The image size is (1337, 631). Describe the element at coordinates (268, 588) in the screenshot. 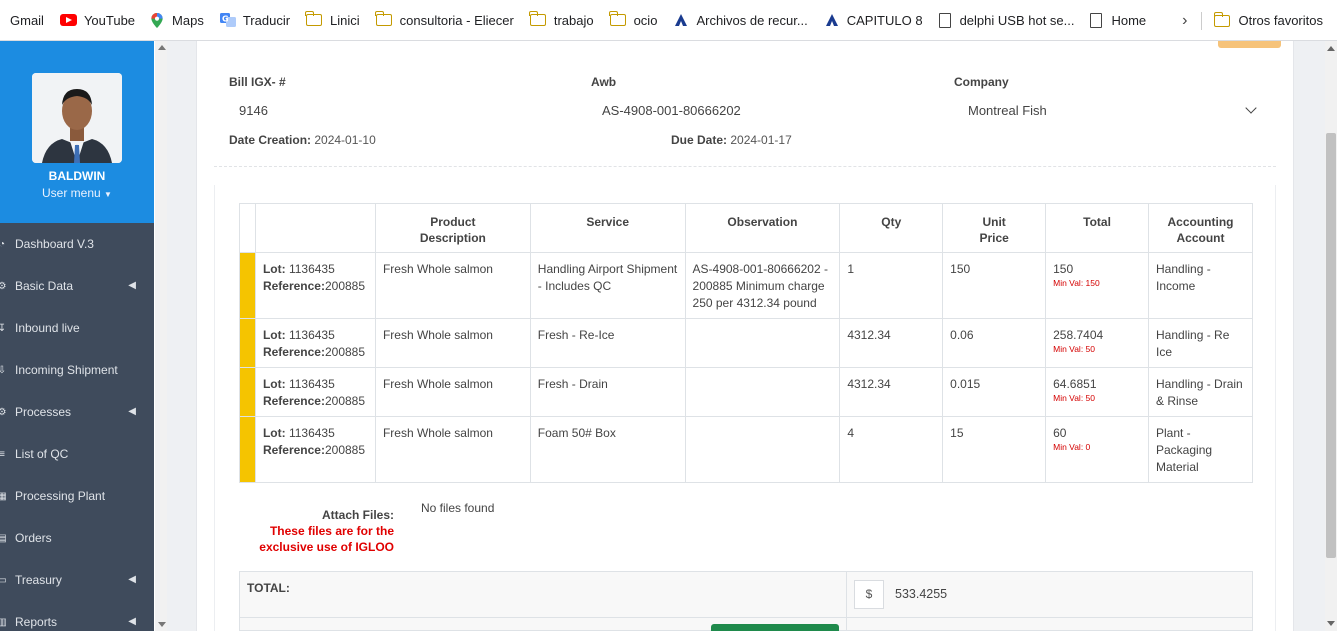

I see `total-label: TOTAL:` at that location.